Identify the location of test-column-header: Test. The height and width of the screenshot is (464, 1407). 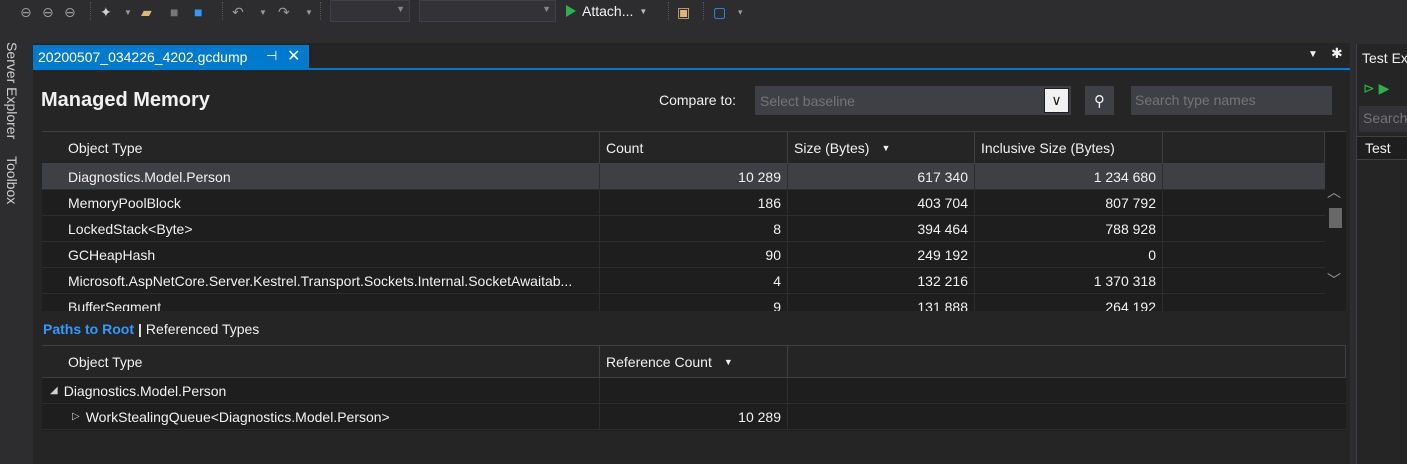
(1382, 148).